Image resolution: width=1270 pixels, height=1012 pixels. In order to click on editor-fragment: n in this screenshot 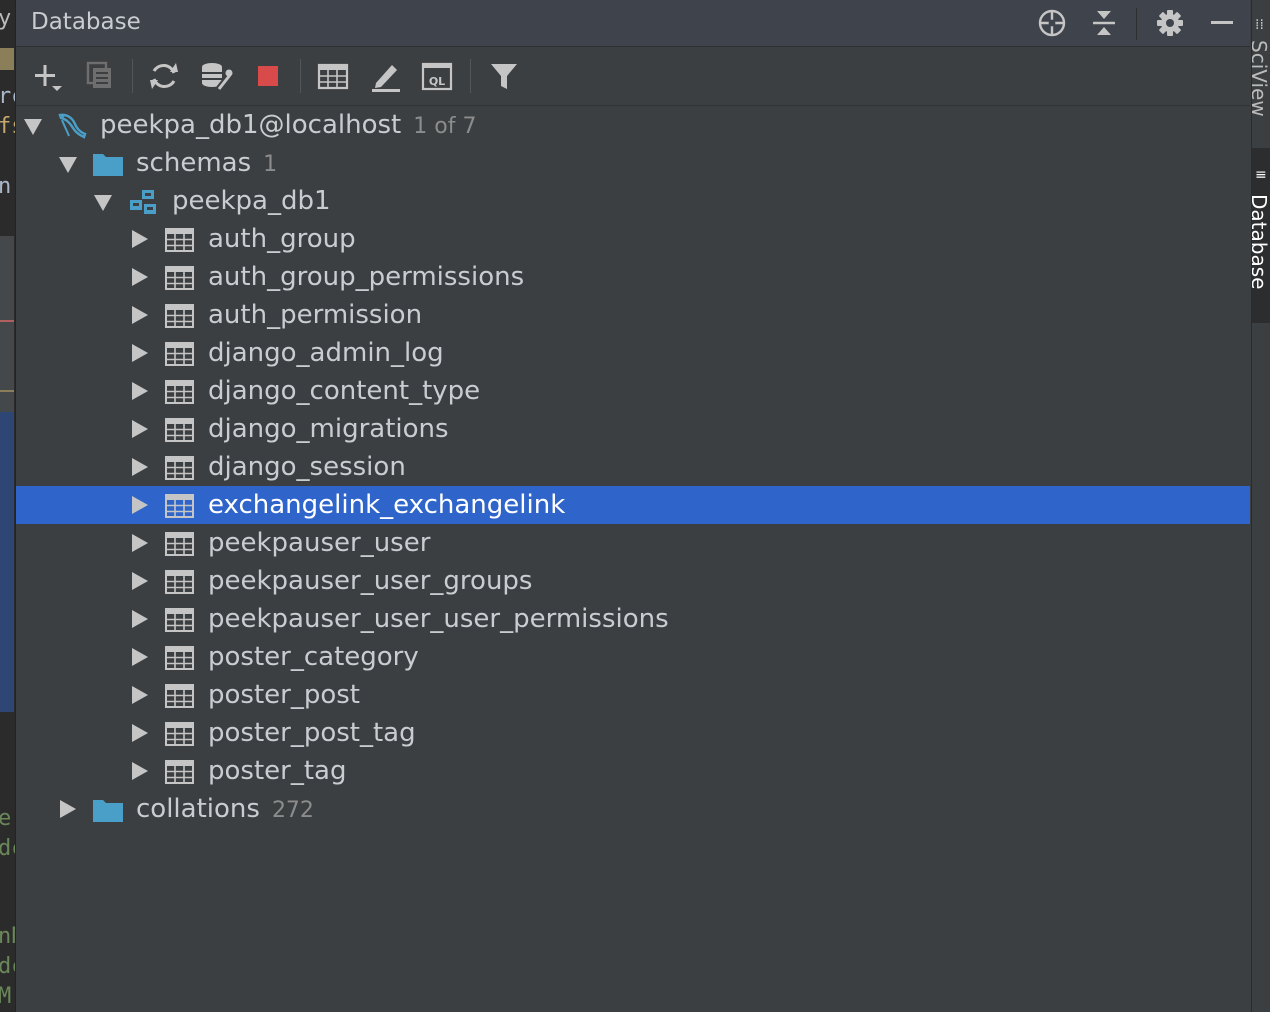, I will do `click(6, 186)`.